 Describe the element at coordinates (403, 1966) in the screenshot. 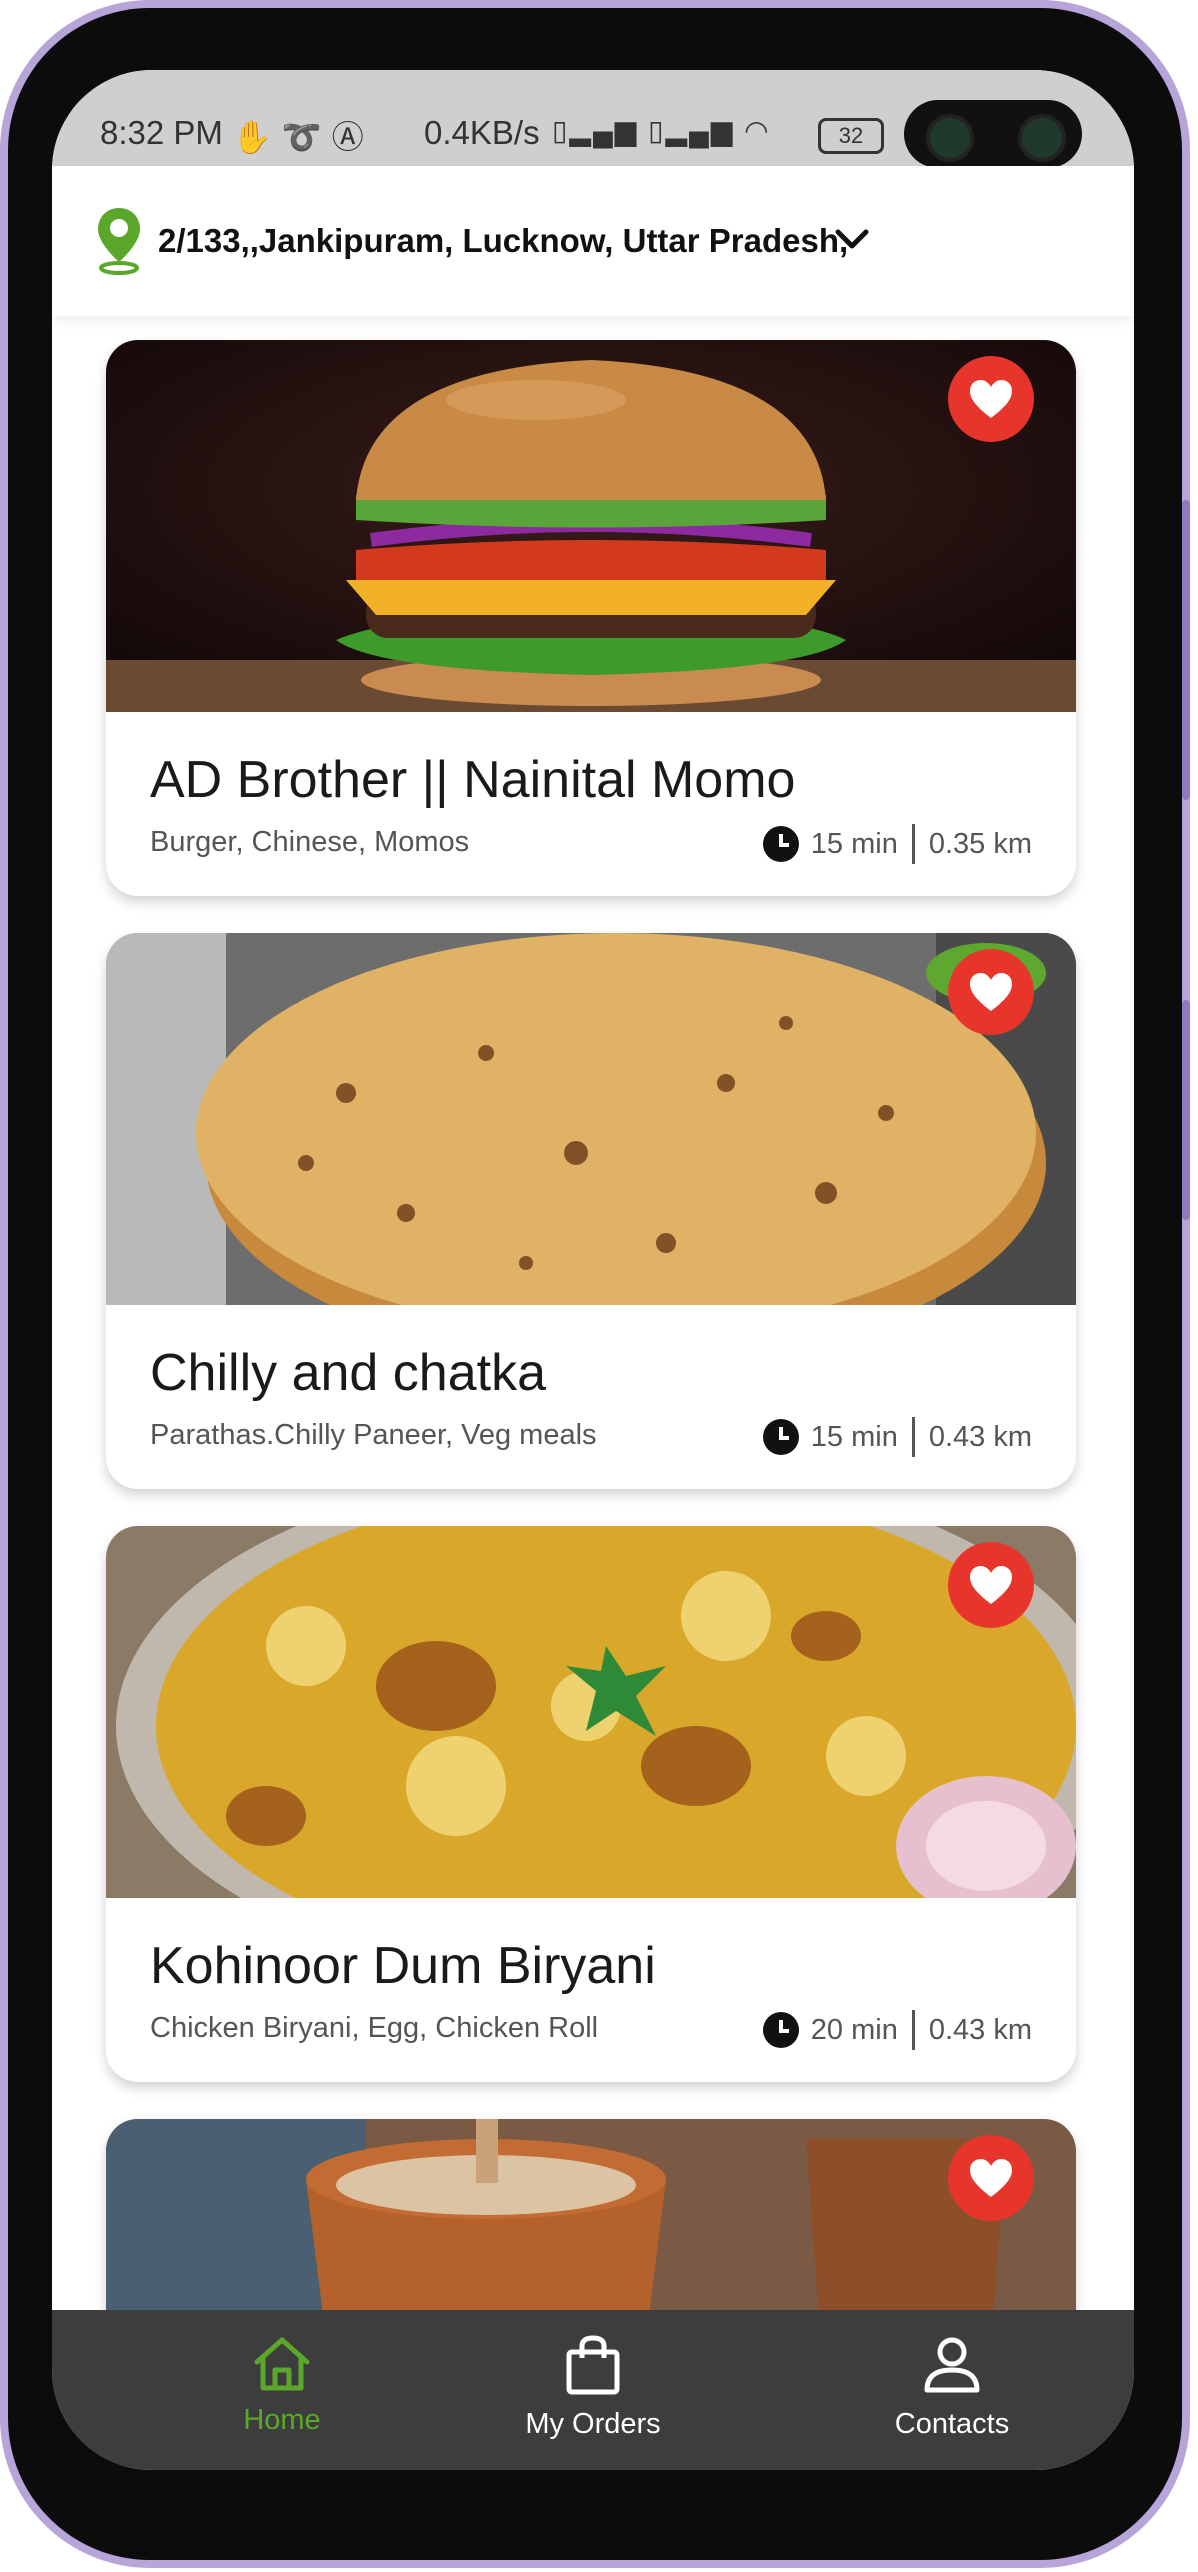

I see `restaurant-name: Kohinoor Dum Biryani` at that location.